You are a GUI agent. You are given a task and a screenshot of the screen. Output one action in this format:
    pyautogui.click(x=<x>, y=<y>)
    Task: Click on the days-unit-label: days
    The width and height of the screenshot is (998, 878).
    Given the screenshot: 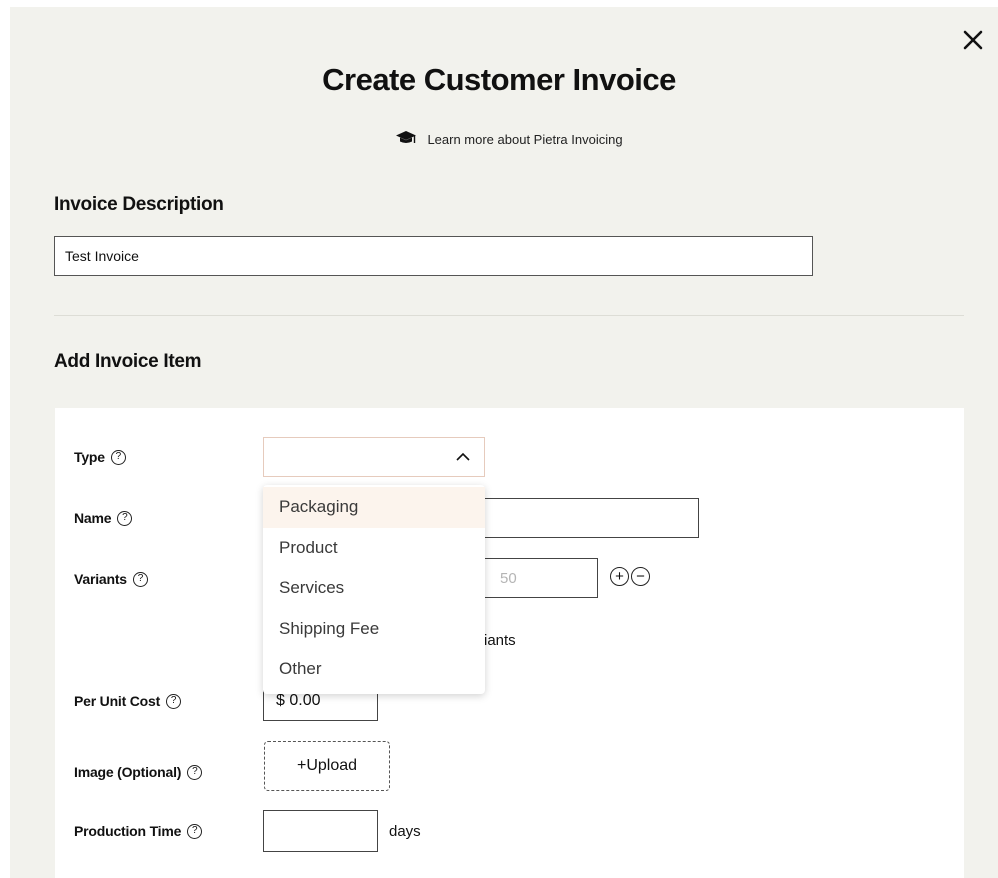 What is the action you would take?
    pyautogui.click(x=405, y=831)
    